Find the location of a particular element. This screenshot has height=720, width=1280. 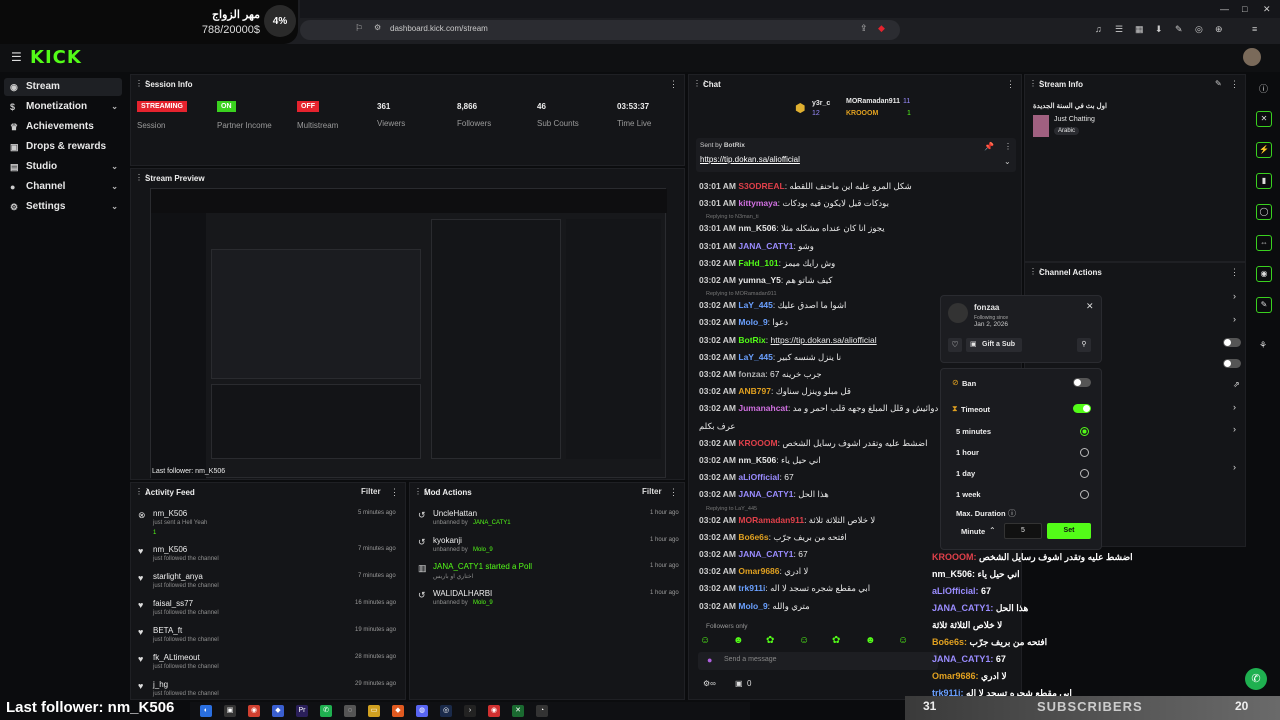

unit-select: Minute ⌃ is located at coordinates (978, 531).